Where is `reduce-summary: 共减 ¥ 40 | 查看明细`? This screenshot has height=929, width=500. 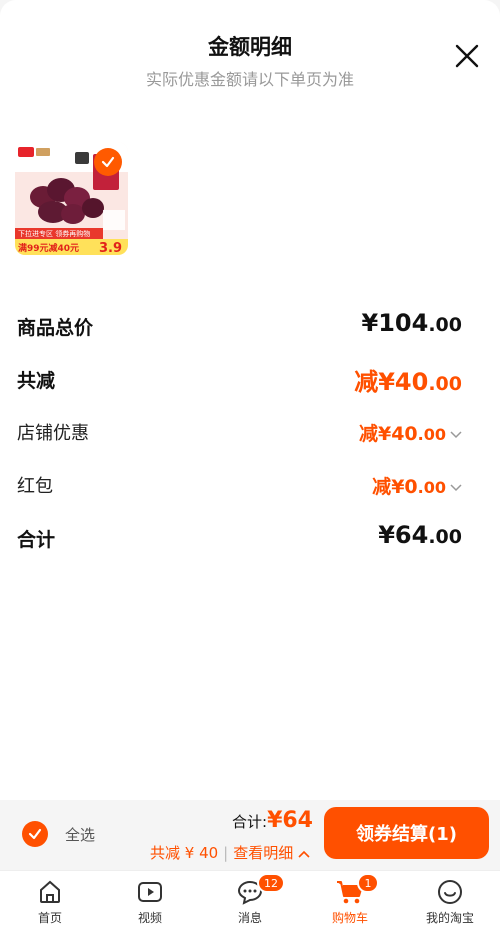 reduce-summary: 共减 ¥ 40 | 查看明细 is located at coordinates (230, 852).